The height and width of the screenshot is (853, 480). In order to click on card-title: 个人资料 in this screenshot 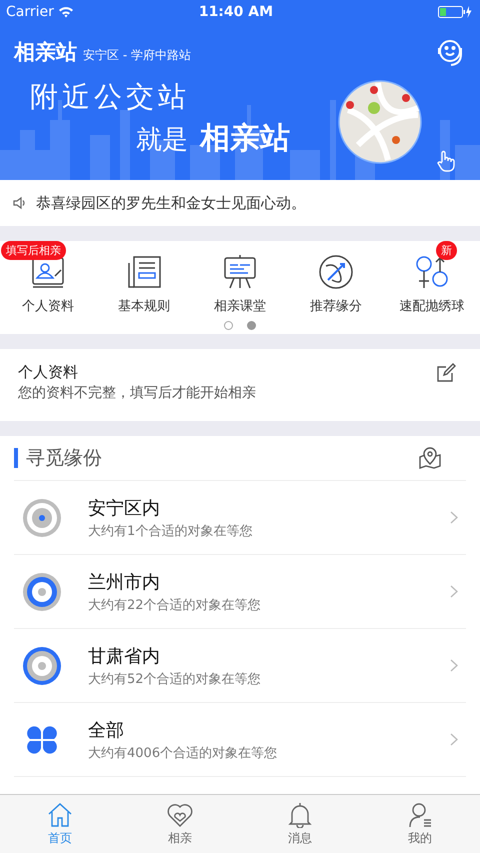, I will do `click(48, 372)`.